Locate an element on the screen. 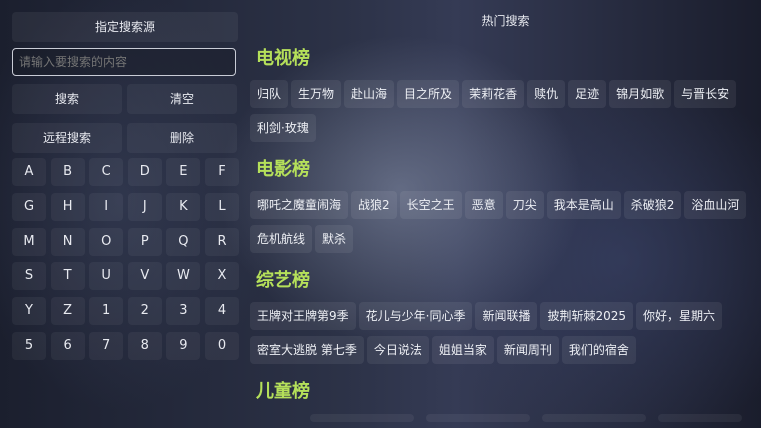  source-select-button: 指定搜索源 is located at coordinates (125, 27).